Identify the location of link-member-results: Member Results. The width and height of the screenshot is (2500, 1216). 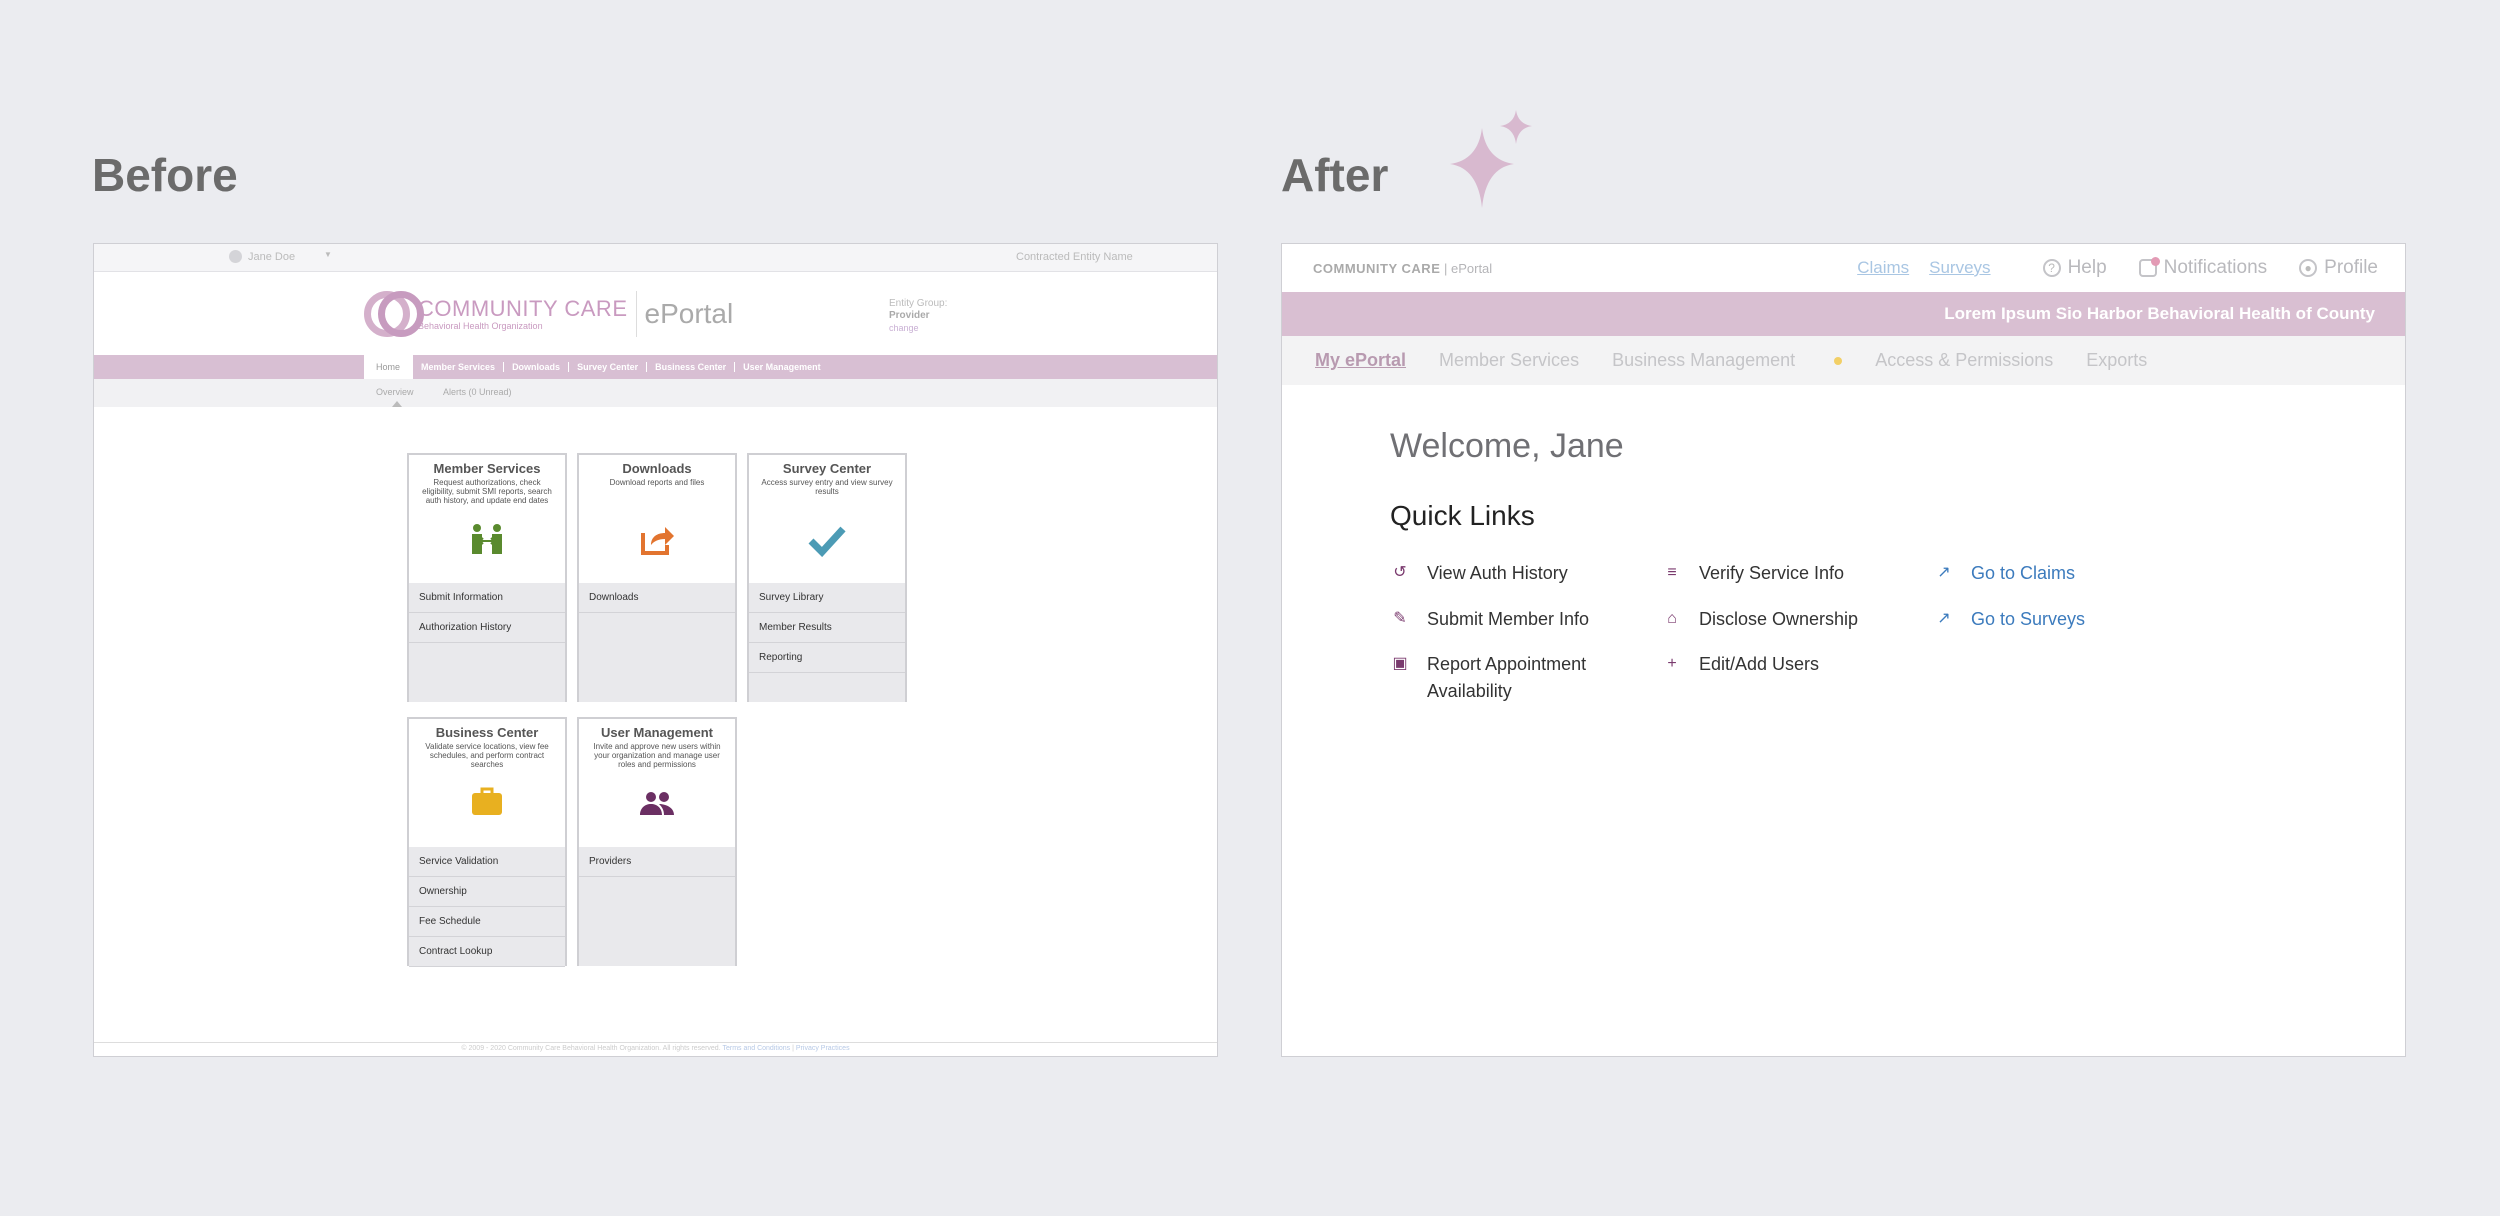
(827, 628).